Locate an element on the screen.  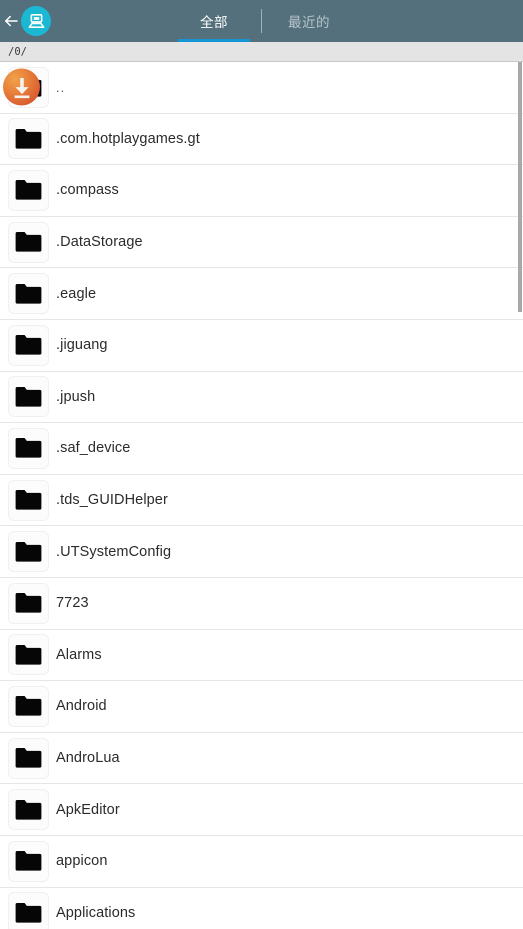
file-list-item-label: .jpush is located at coordinates (76, 396).